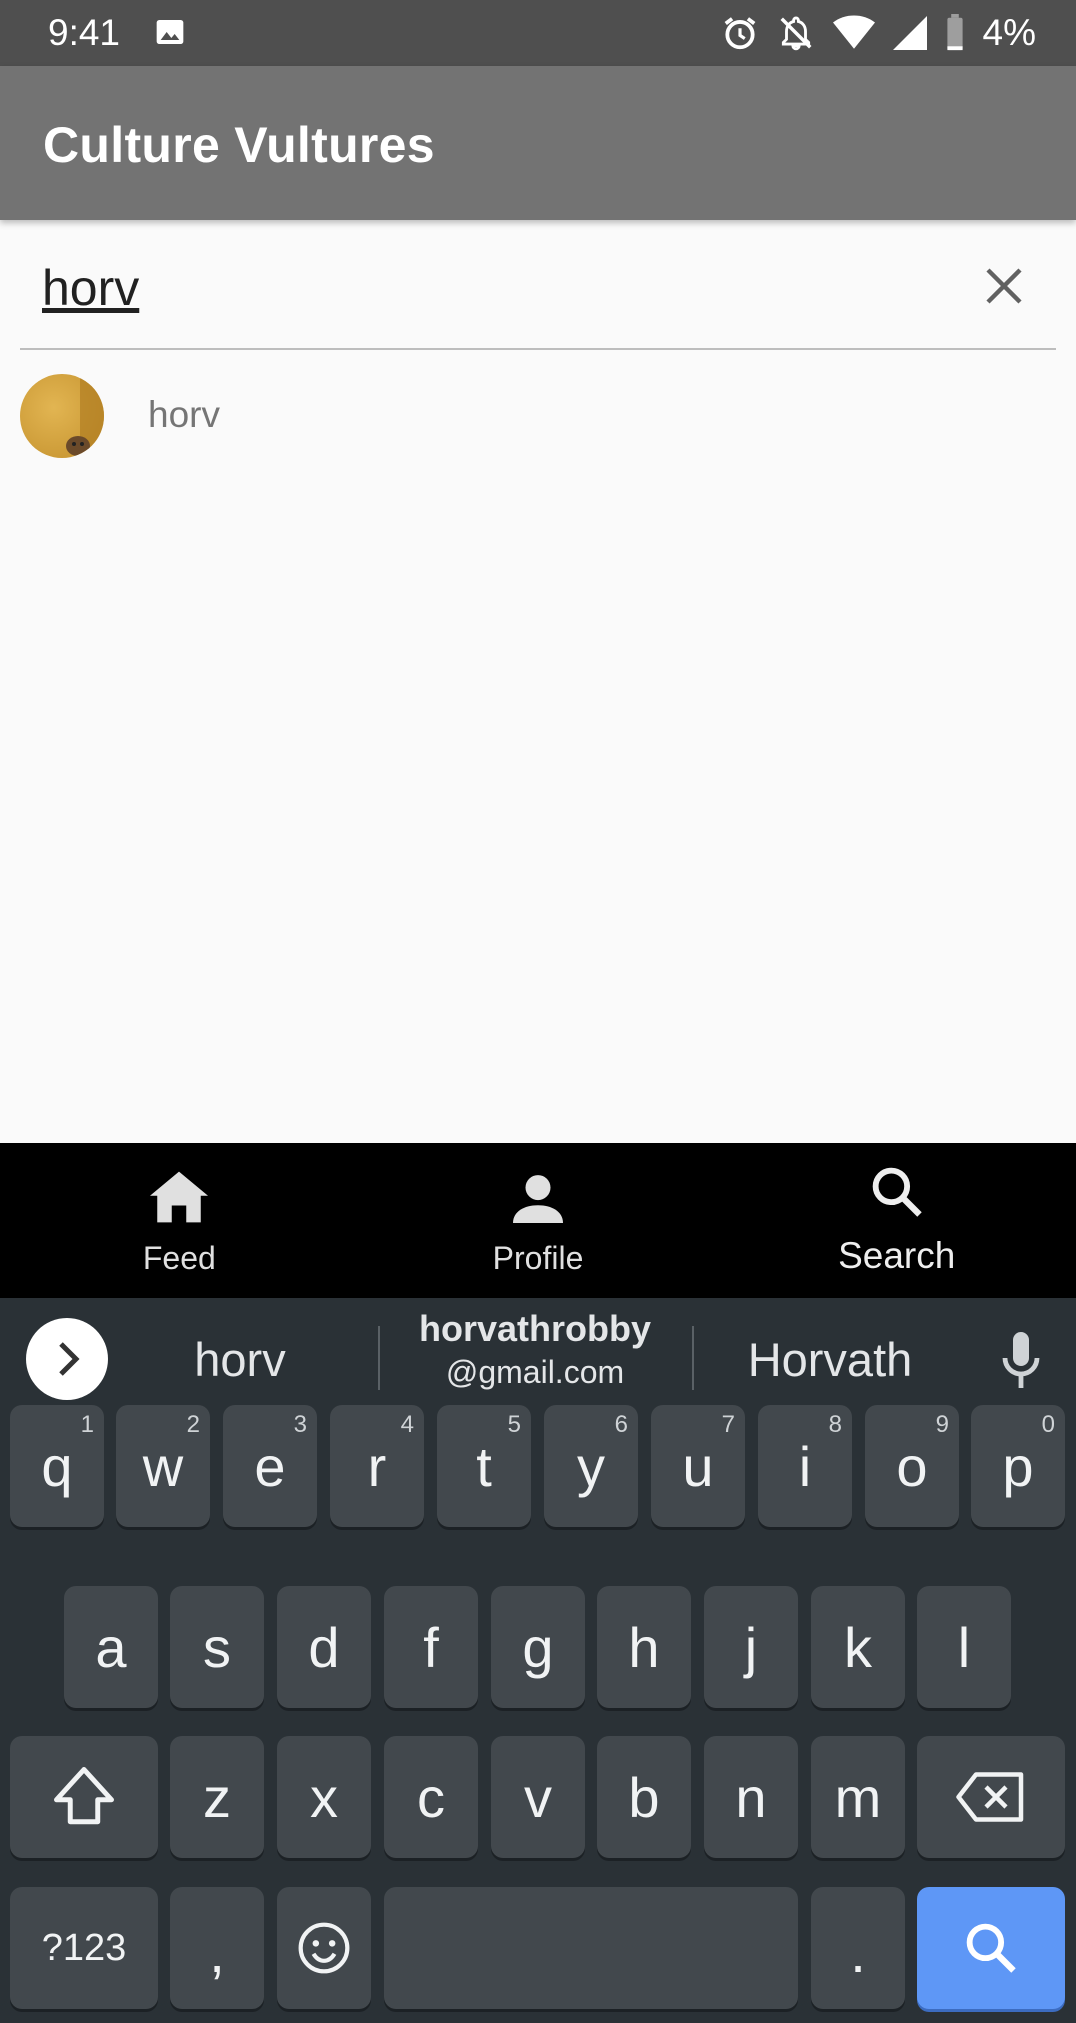  Describe the element at coordinates (830, 1351) in the screenshot. I see `suggestion-3: Horvath` at that location.